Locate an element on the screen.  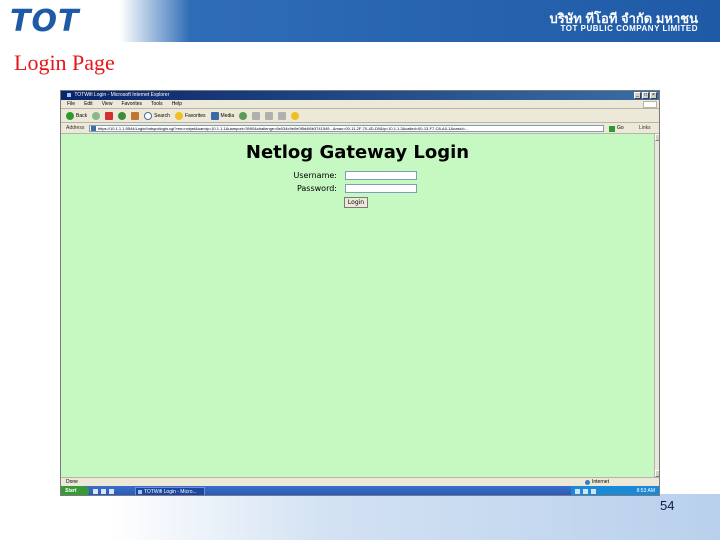
menu-bar: File Edit View Favorites Tools Help is located at coordinates (360, 104).